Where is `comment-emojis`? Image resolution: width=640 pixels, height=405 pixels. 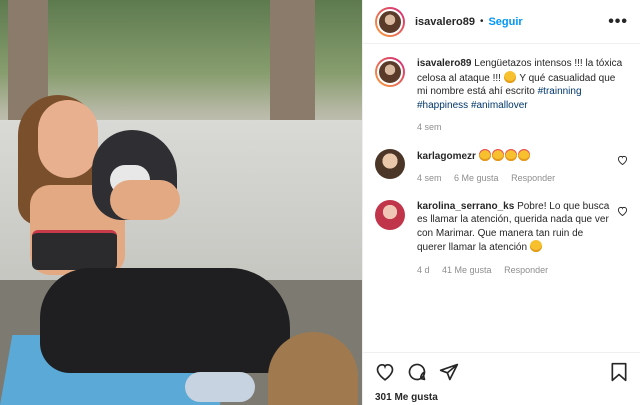
comment-emojis is located at coordinates (504, 155).